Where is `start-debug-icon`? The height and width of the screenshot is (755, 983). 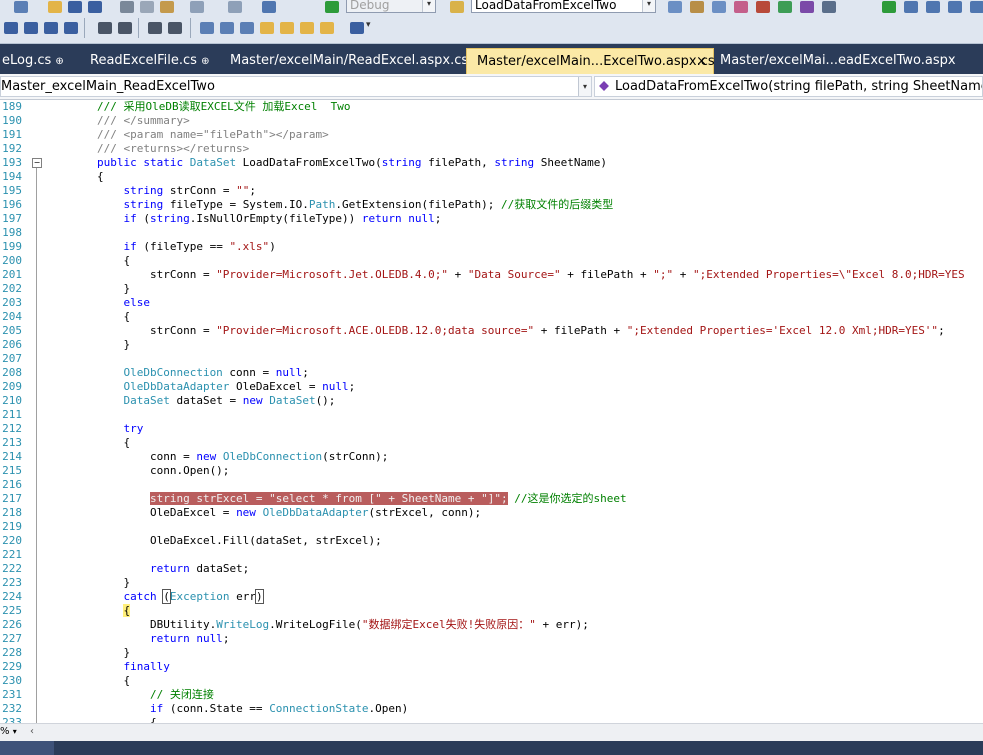
start-debug-icon is located at coordinates (332, 7).